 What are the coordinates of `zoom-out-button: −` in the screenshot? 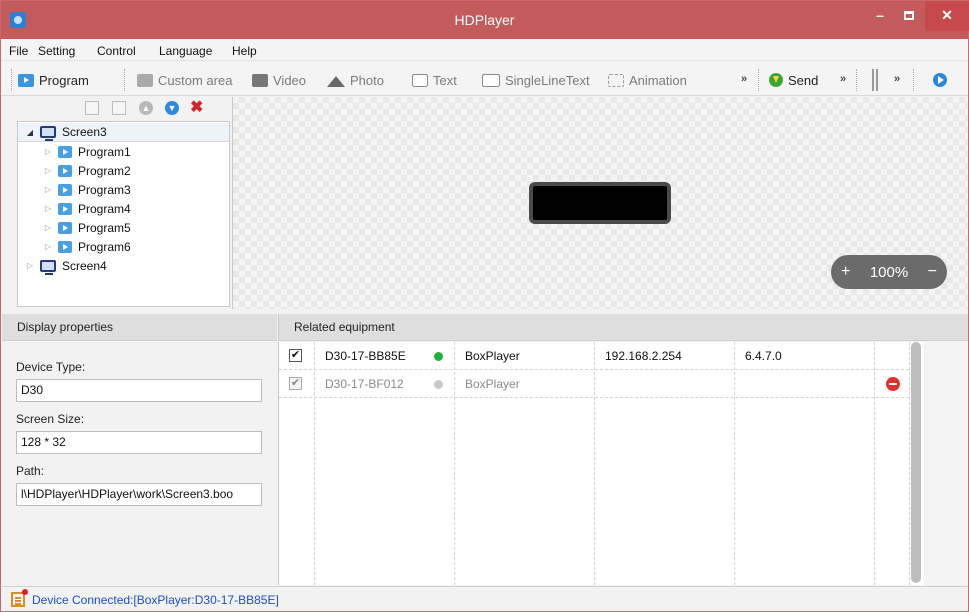 It's located at (932, 272).